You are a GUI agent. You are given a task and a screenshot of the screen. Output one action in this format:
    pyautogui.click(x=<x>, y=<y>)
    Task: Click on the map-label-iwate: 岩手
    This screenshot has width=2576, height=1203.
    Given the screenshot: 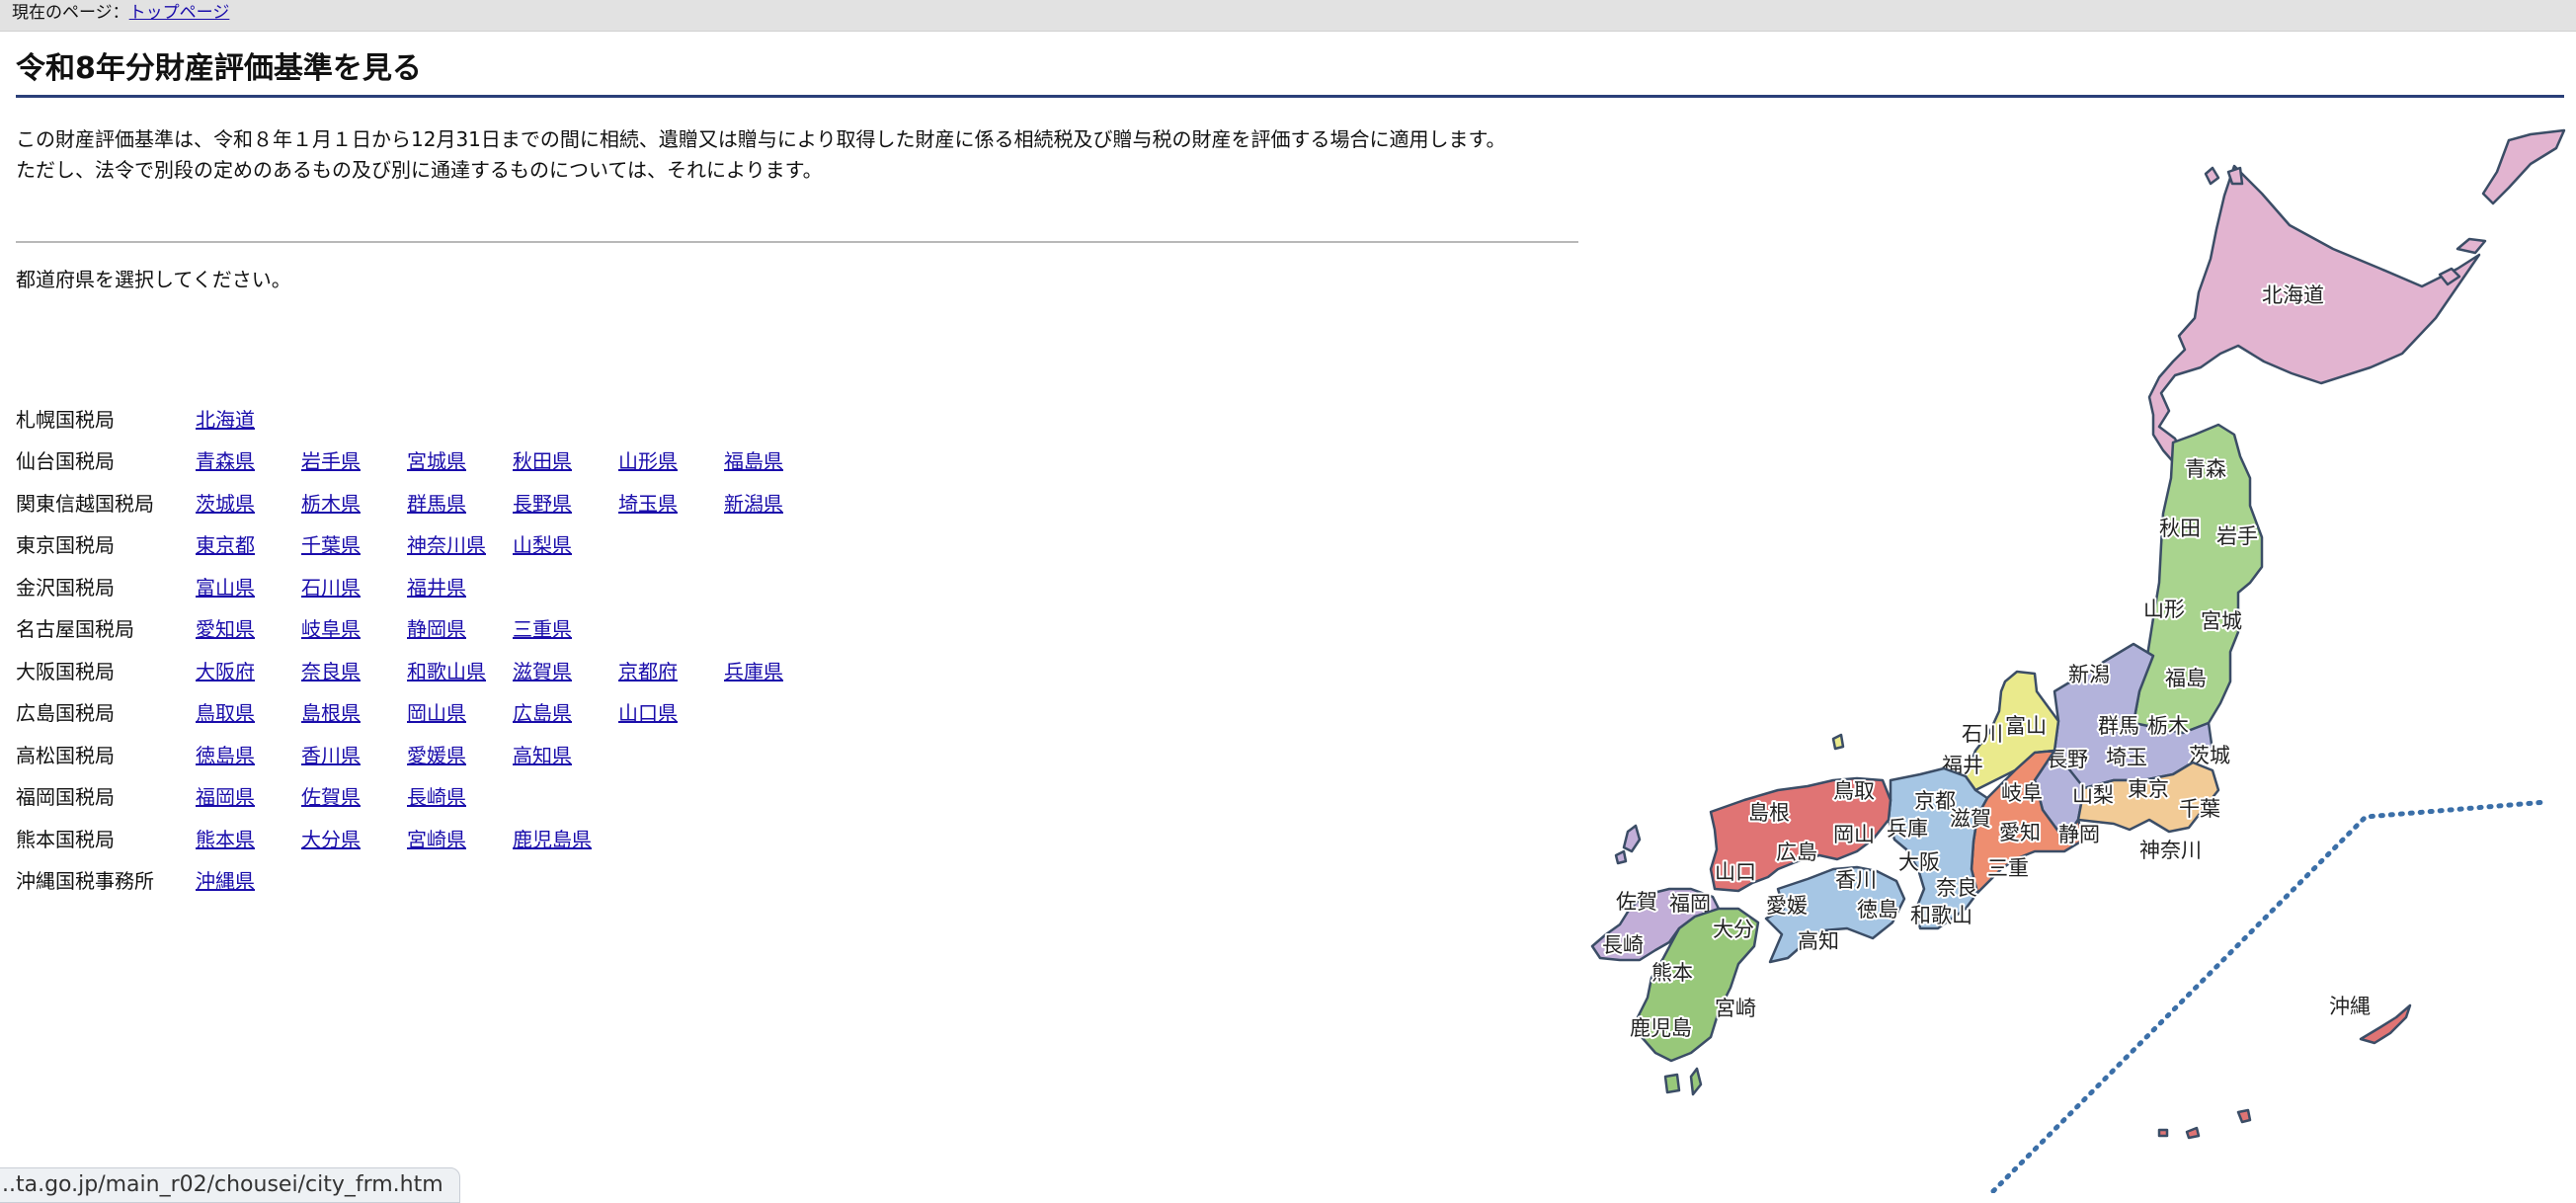 What is the action you would take?
    pyautogui.click(x=2237, y=536)
    